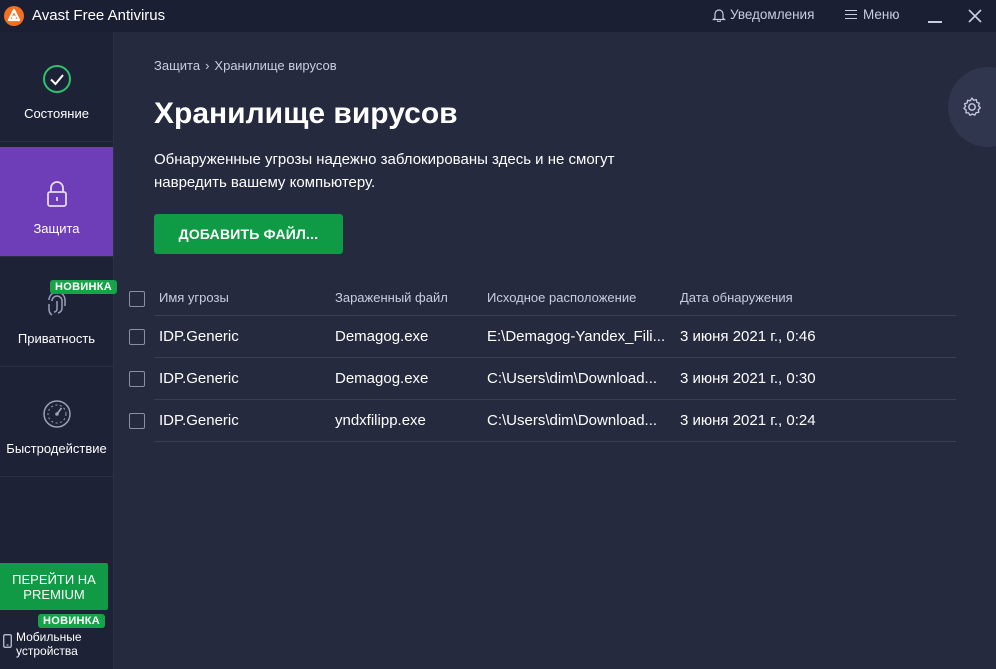  Describe the element at coordinates (56, 228) in the screenshot. I see `sidebar-item-label: Защита` at that location.